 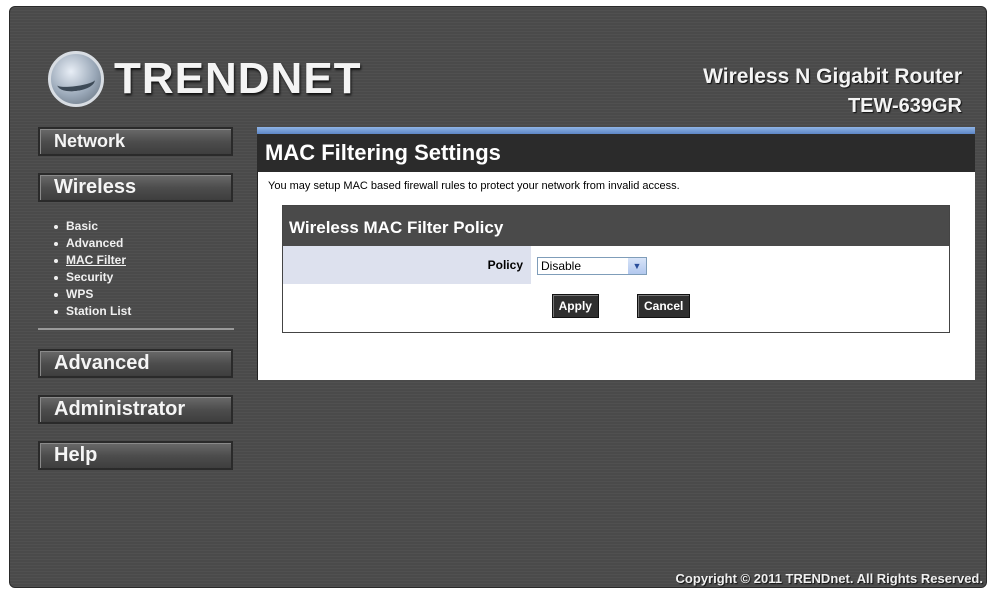 I want to click on cancel-button: Cancel, so click(x=663, y=306).